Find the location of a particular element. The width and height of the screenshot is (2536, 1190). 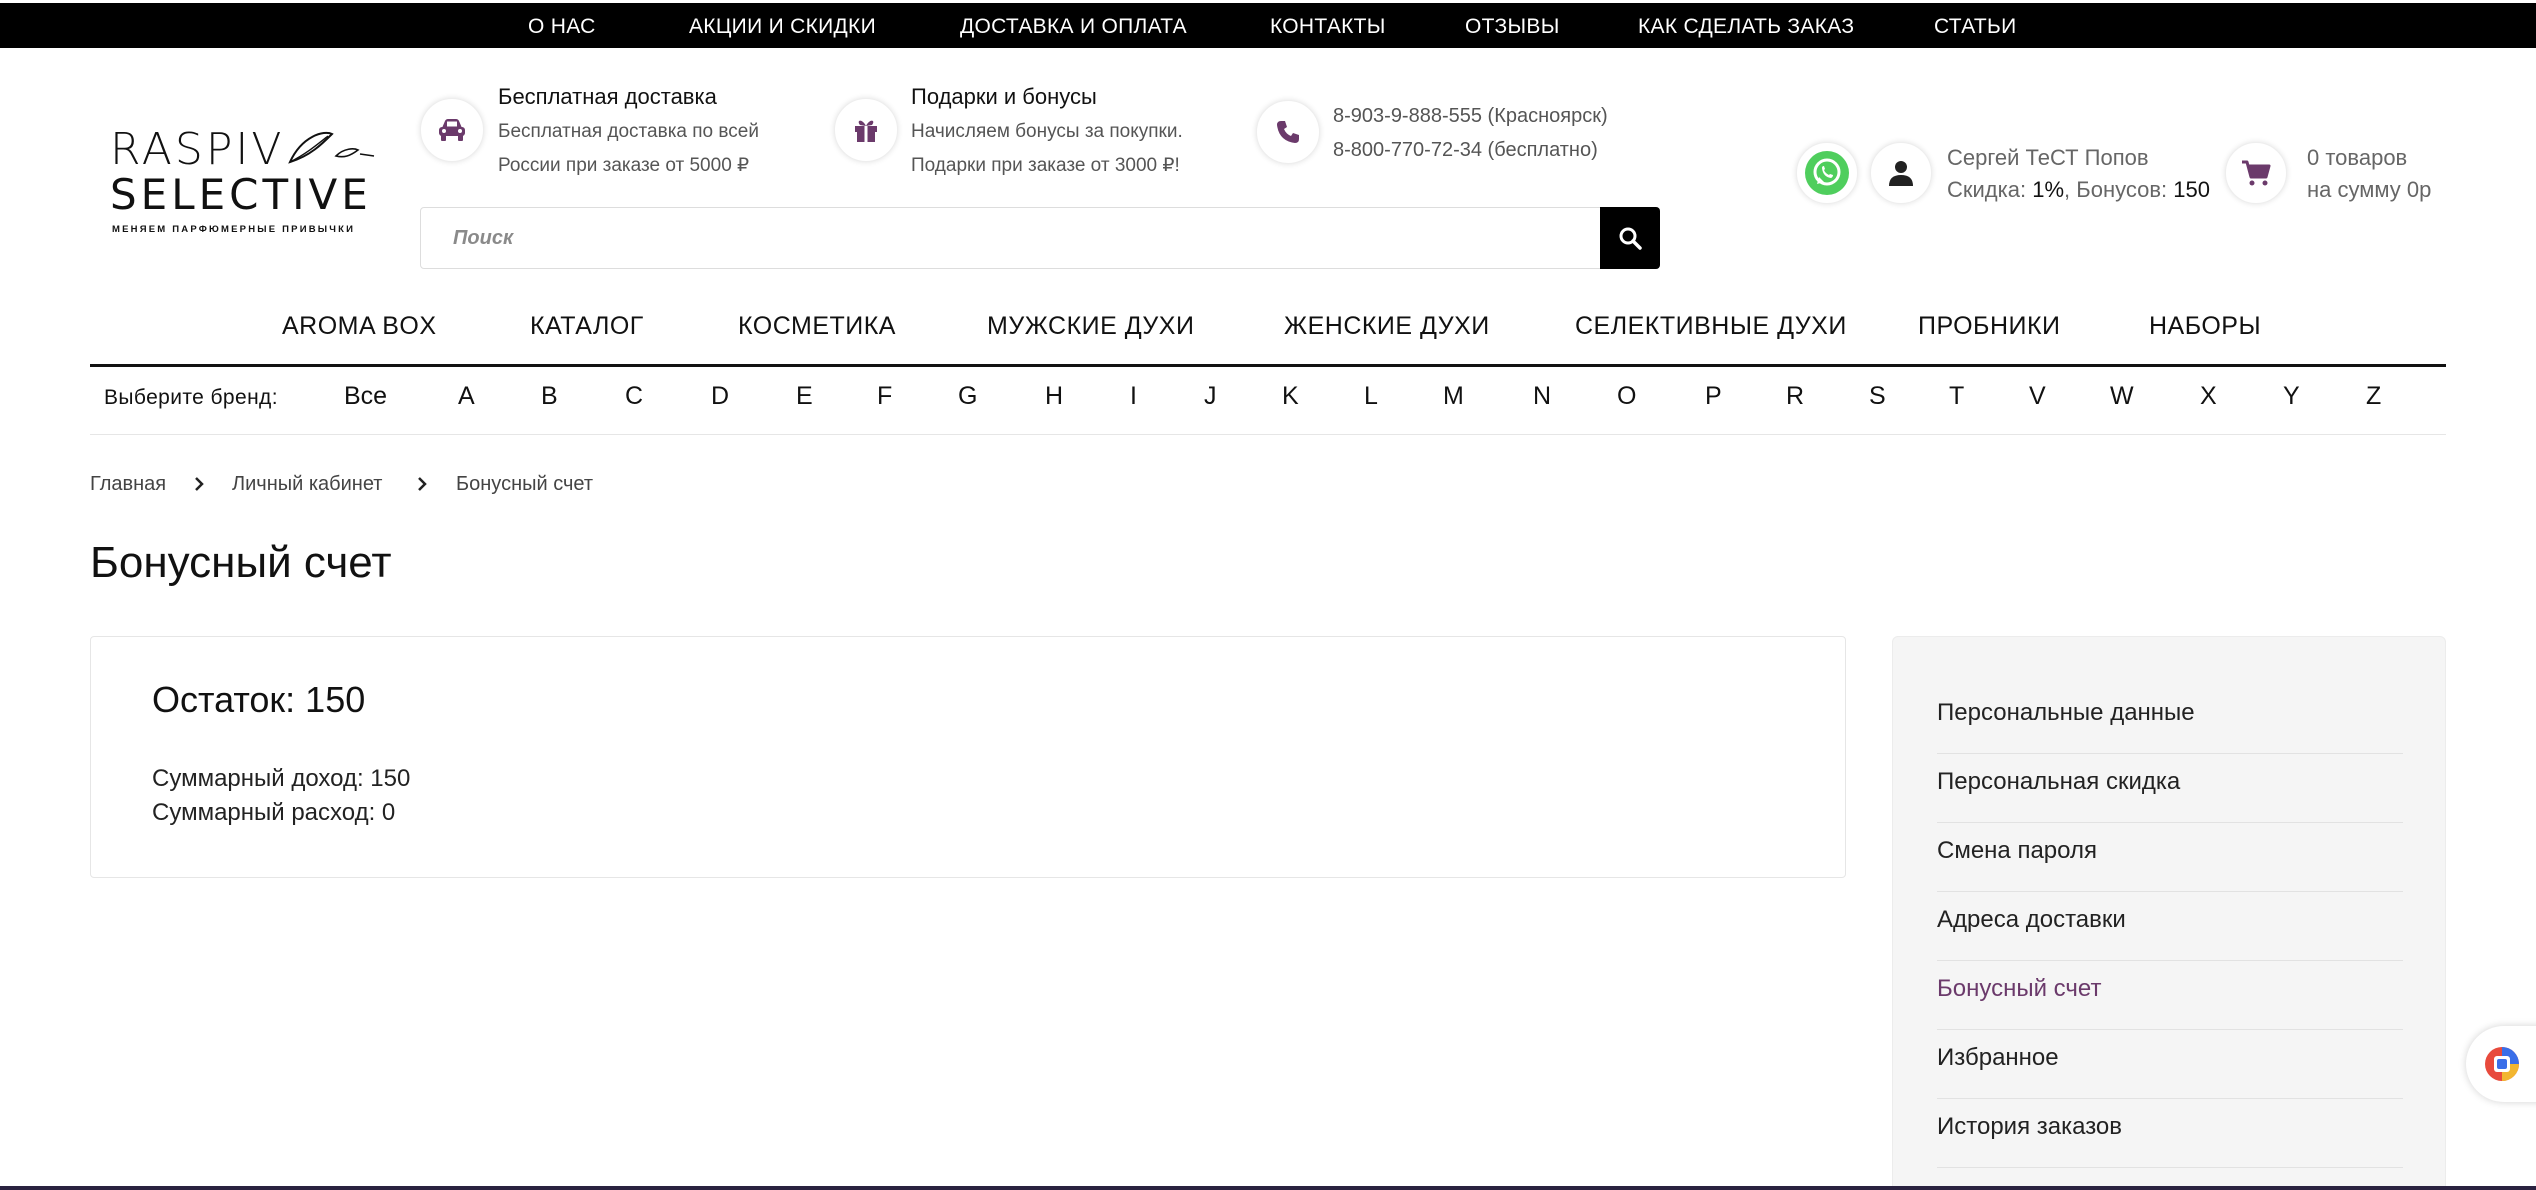

brand-letter-f: F is located at coordinates (884, 396).